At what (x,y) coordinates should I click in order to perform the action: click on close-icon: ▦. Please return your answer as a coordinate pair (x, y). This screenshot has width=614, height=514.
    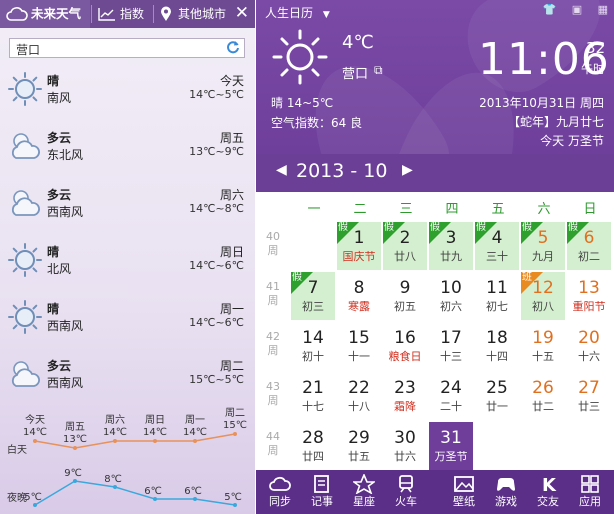
    Looking at the image, I should click on (603, 9).